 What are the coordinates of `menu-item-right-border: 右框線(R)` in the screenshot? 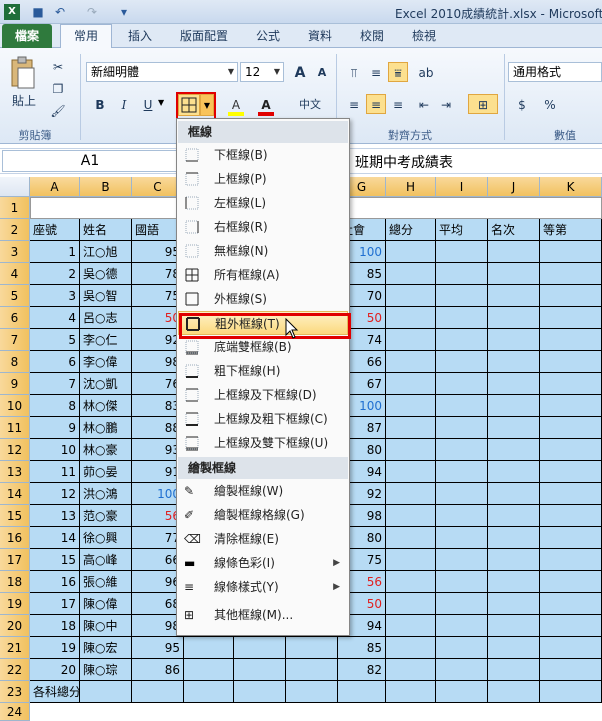 It's located at (263, 227).